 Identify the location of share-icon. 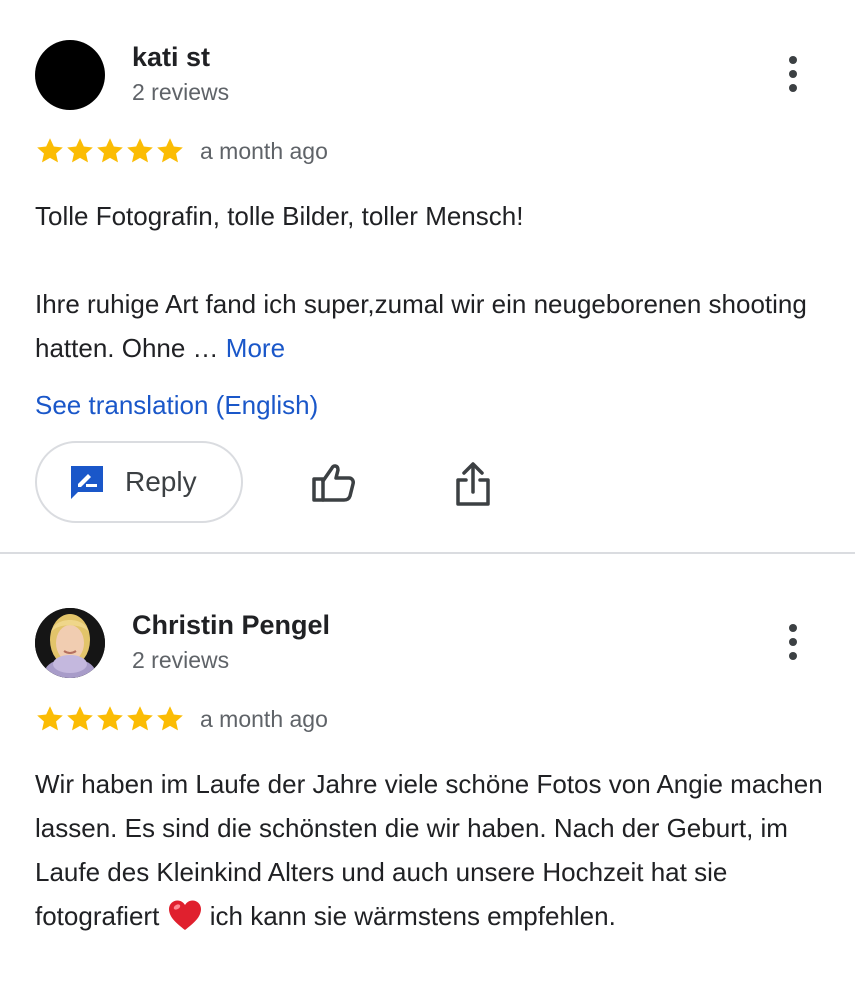
(473, 484).